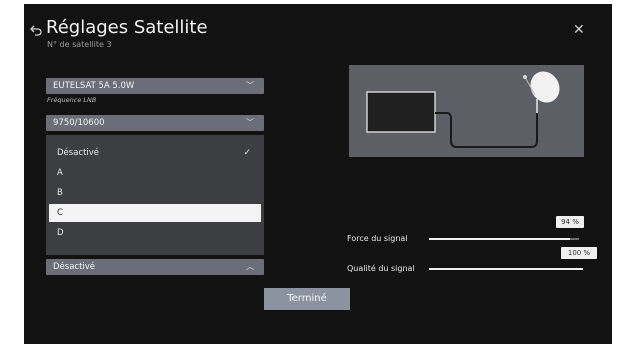  What do you see at coordinates (377, 238) in the screenshot?
I see `signal-strength-label: Force du signal` at bounding box center [377, 238].